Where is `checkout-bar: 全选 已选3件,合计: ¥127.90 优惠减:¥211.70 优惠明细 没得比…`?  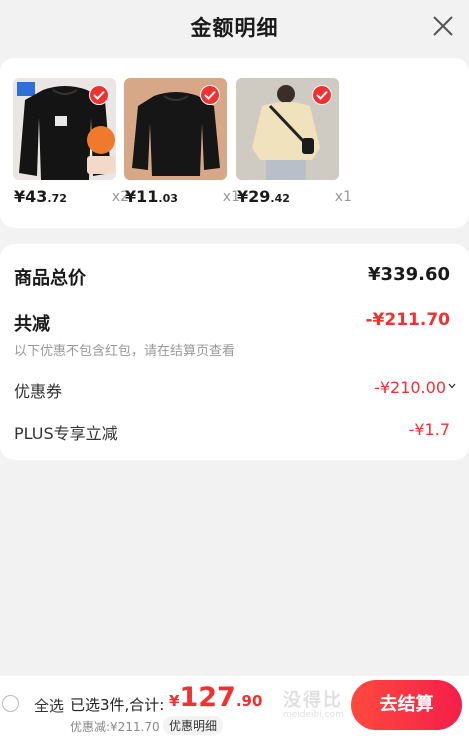
checkout-bar: 全选 已选3件,合计: ¥127.90 优惠减:¥211.70 优惠明细 没得比… is located at coordinates (234, 707).